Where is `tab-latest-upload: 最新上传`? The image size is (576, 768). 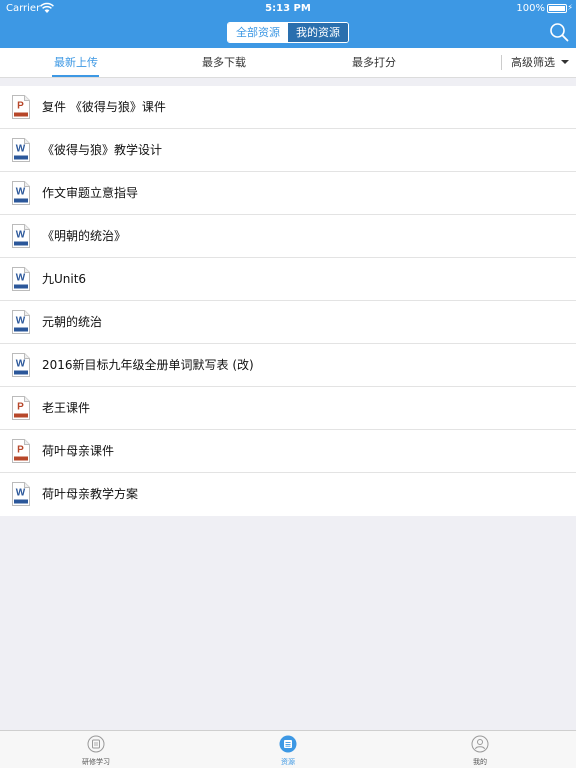
tab-latest-upload: 最新上传 is located at coordinates (76, 62).